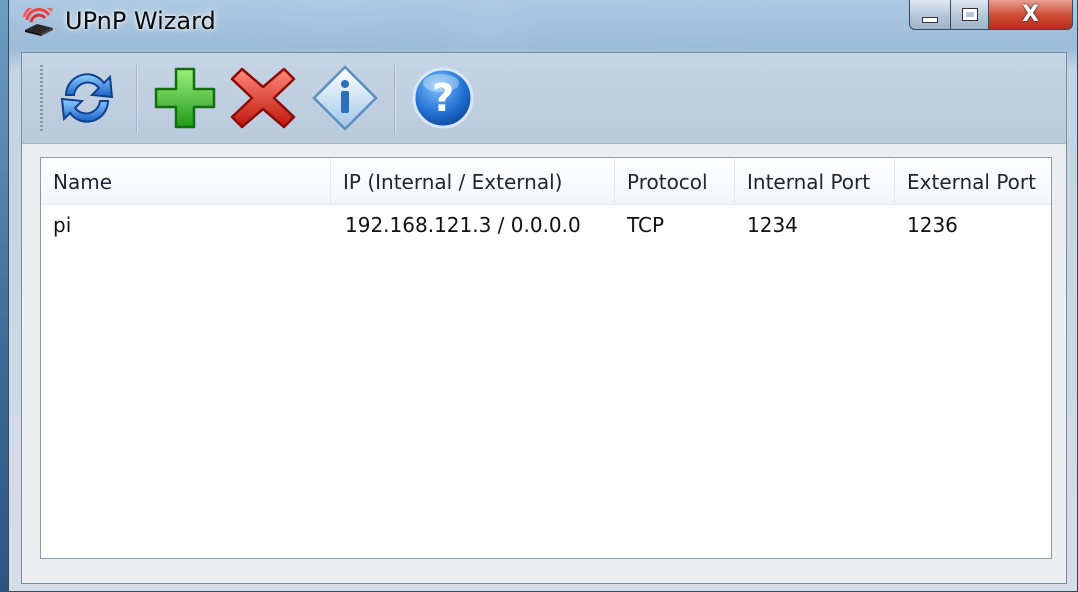 The image size is (1078, 592). What do you see at coordinates (473, 181) in the screenshot?
I see `column-header-ip: IP (Internal / External)` at bounding box center [473, 181].